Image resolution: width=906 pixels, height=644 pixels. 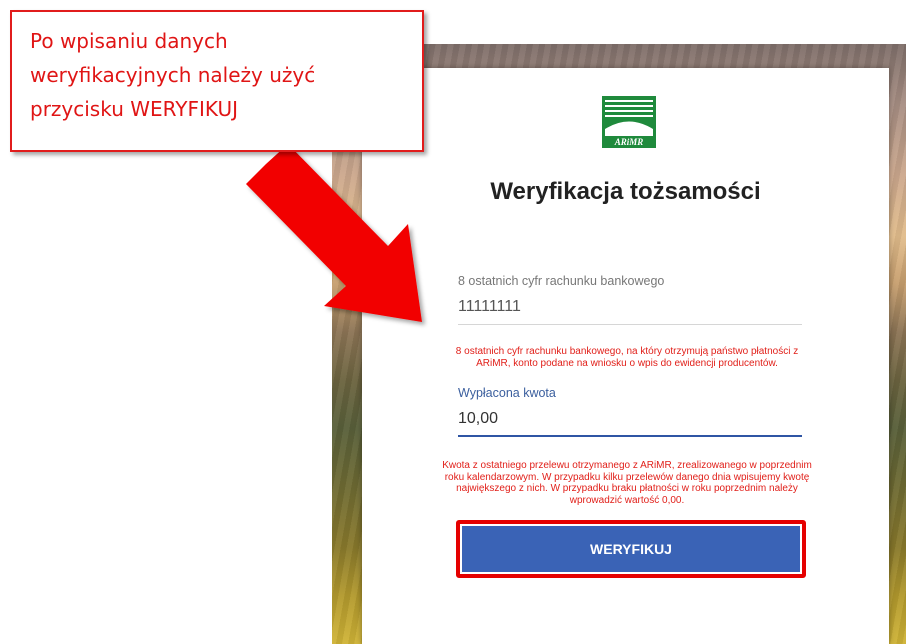 I want to click on arimr-logo: ARiMR, so click(x=629, y=122).